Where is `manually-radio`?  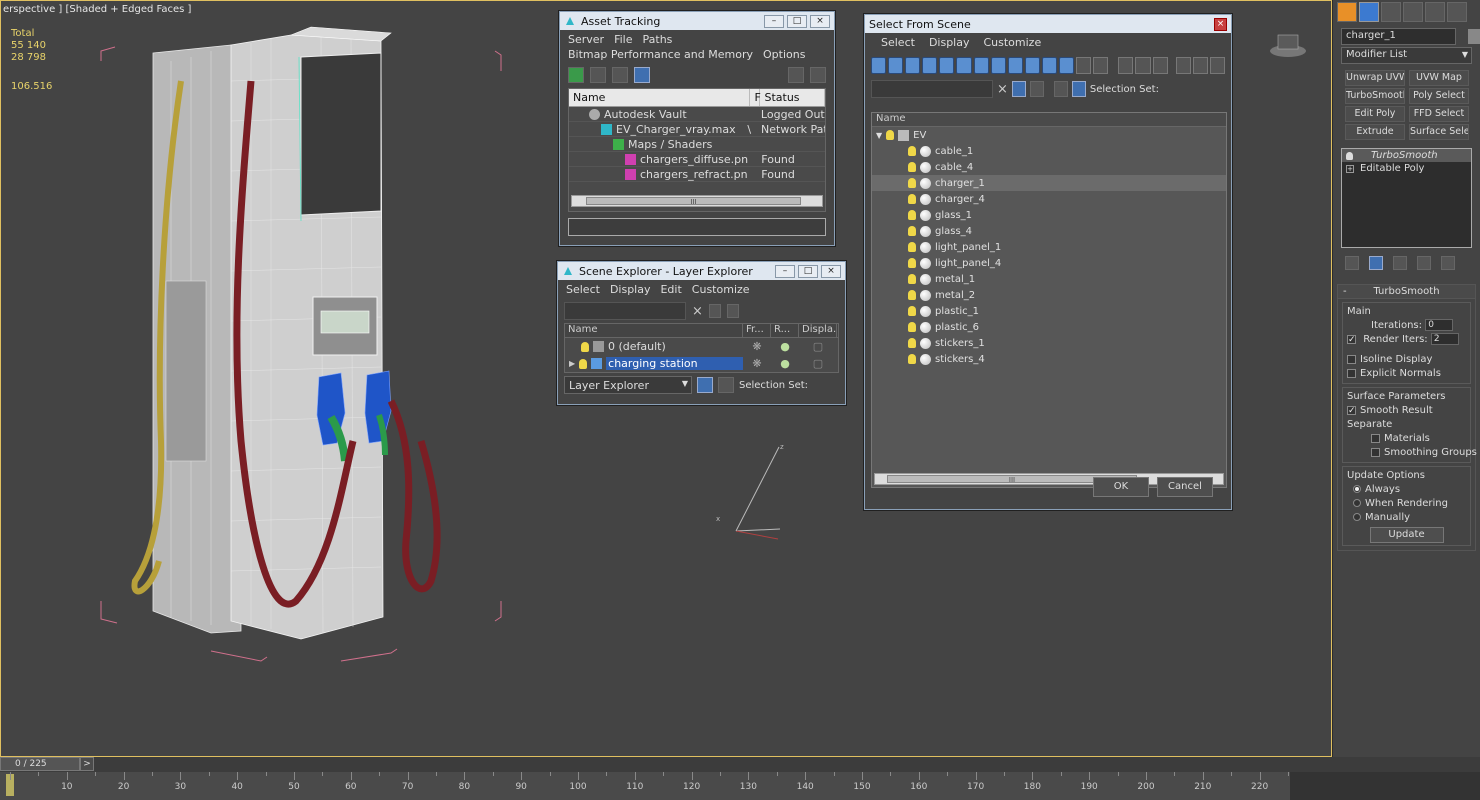 manually-radio is located at coordinates (1357, 517).